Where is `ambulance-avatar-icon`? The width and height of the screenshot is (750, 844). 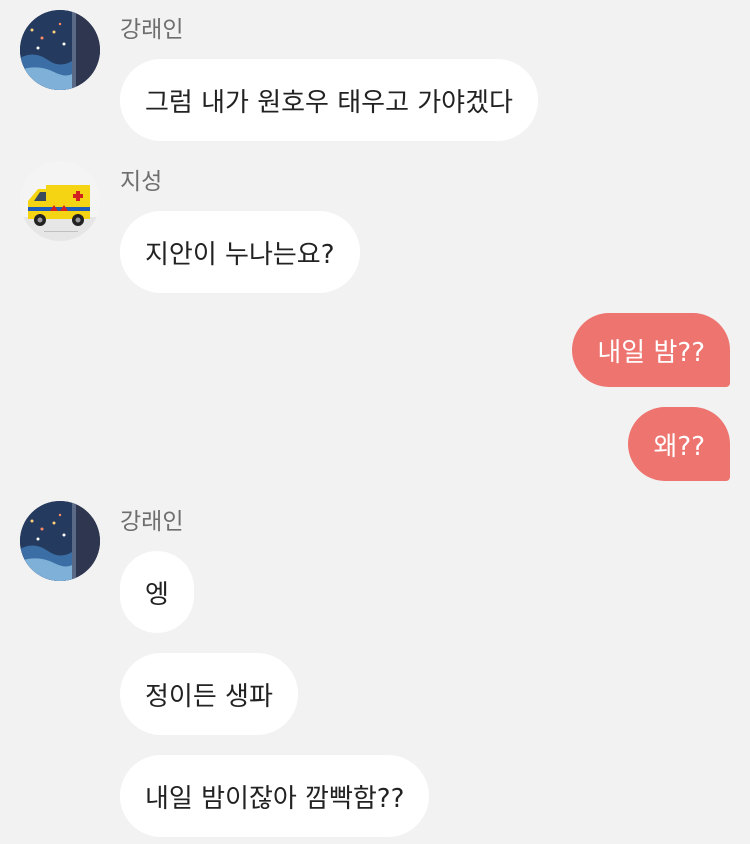 ambulance-avatar-icon is located at coordinates (60, 201).